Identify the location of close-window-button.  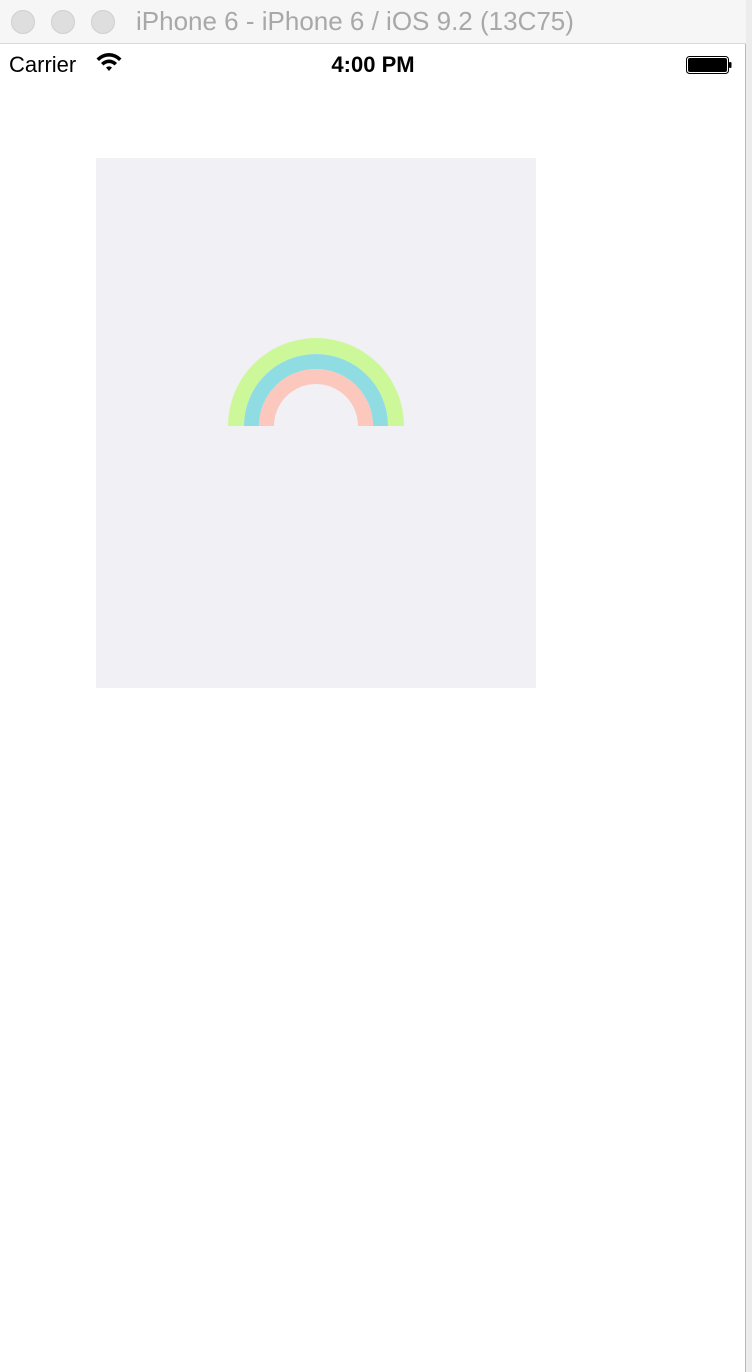
(23, 22).